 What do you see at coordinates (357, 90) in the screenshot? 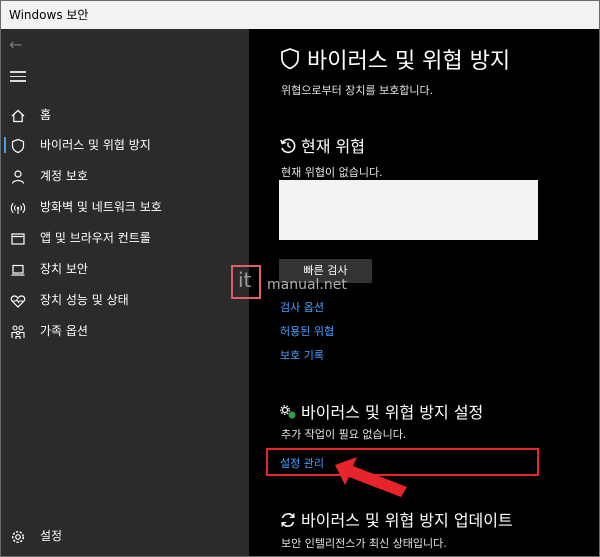
I see `page-subtitle: 위협으로부터 장치를 보호합니다.` at bounding box center [357, 90].